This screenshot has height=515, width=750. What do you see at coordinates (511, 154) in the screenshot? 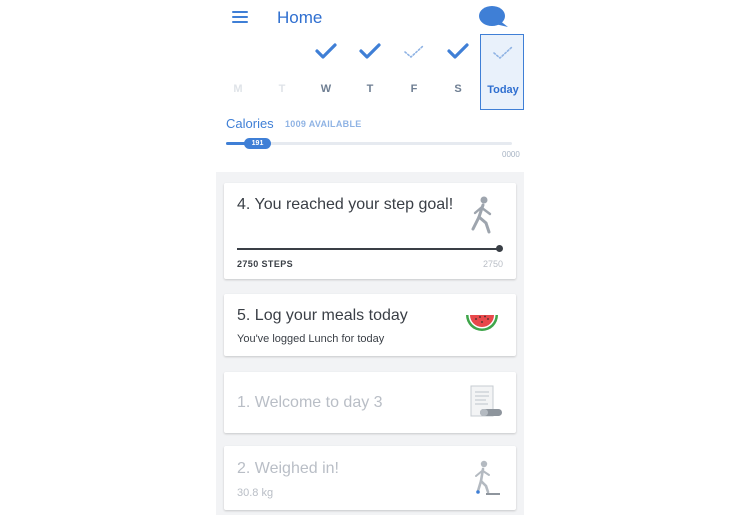
I see `calories-max: 0000` at bounding box center [511, 154].